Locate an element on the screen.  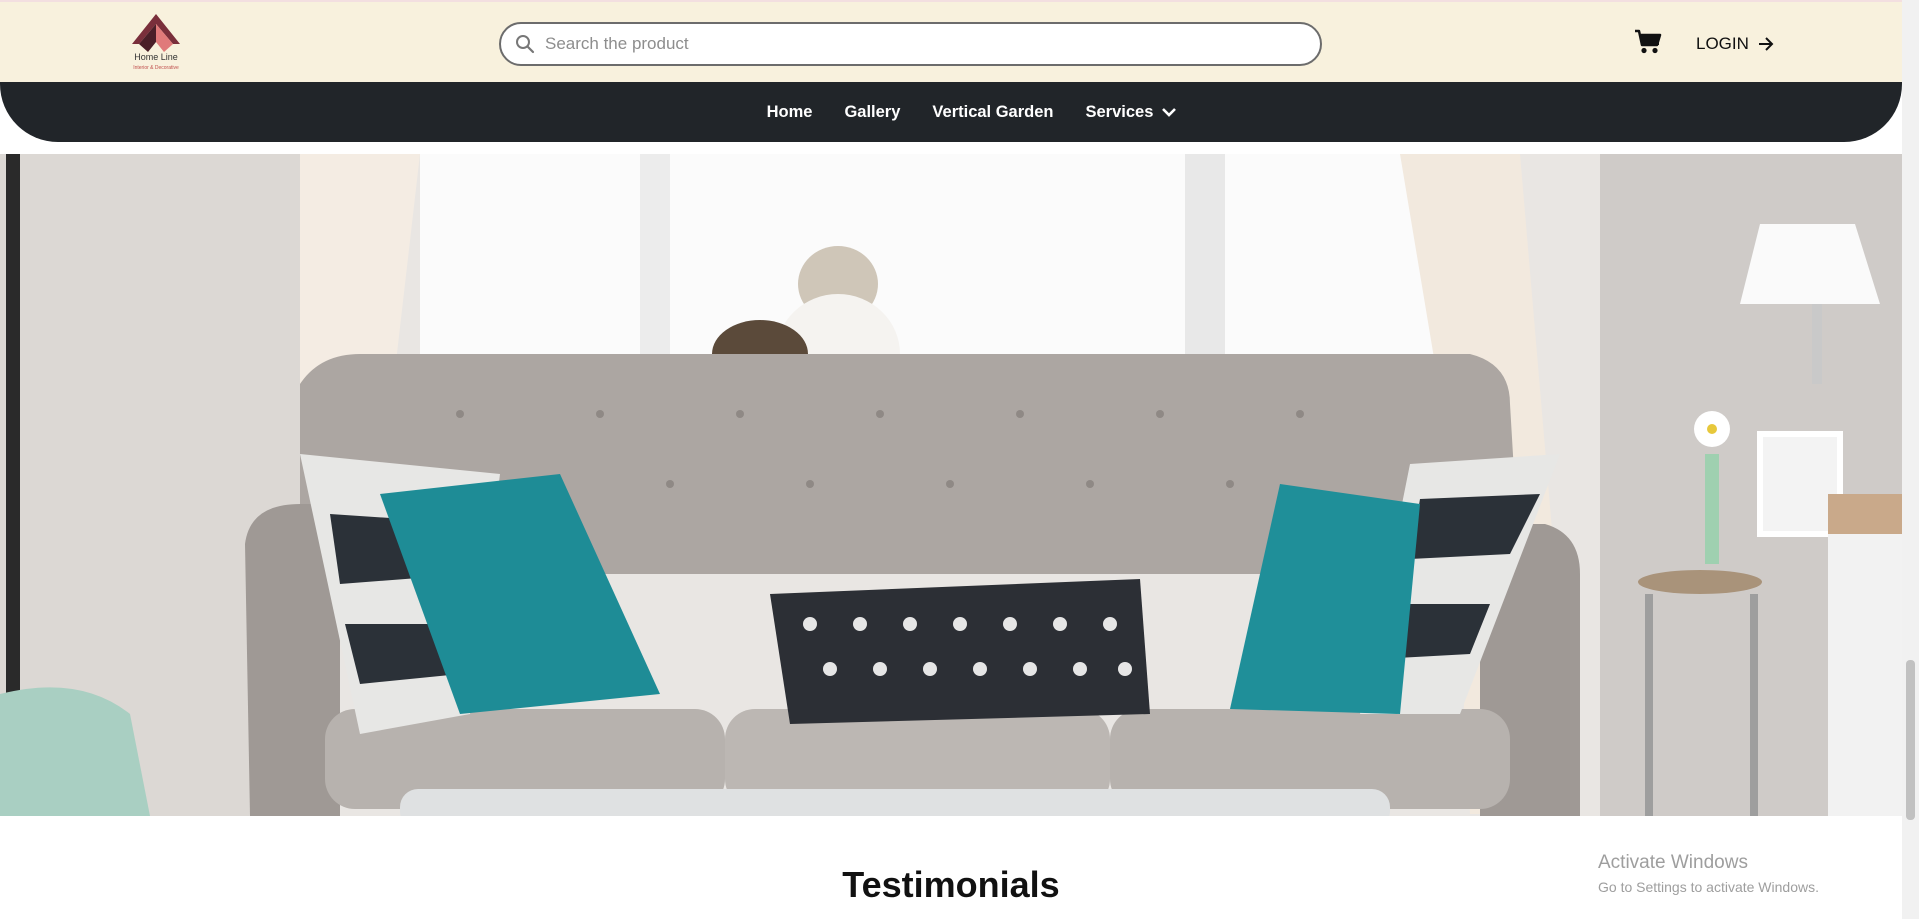
watermark-title: Activate Windows is located at coordinates (1673, 862).